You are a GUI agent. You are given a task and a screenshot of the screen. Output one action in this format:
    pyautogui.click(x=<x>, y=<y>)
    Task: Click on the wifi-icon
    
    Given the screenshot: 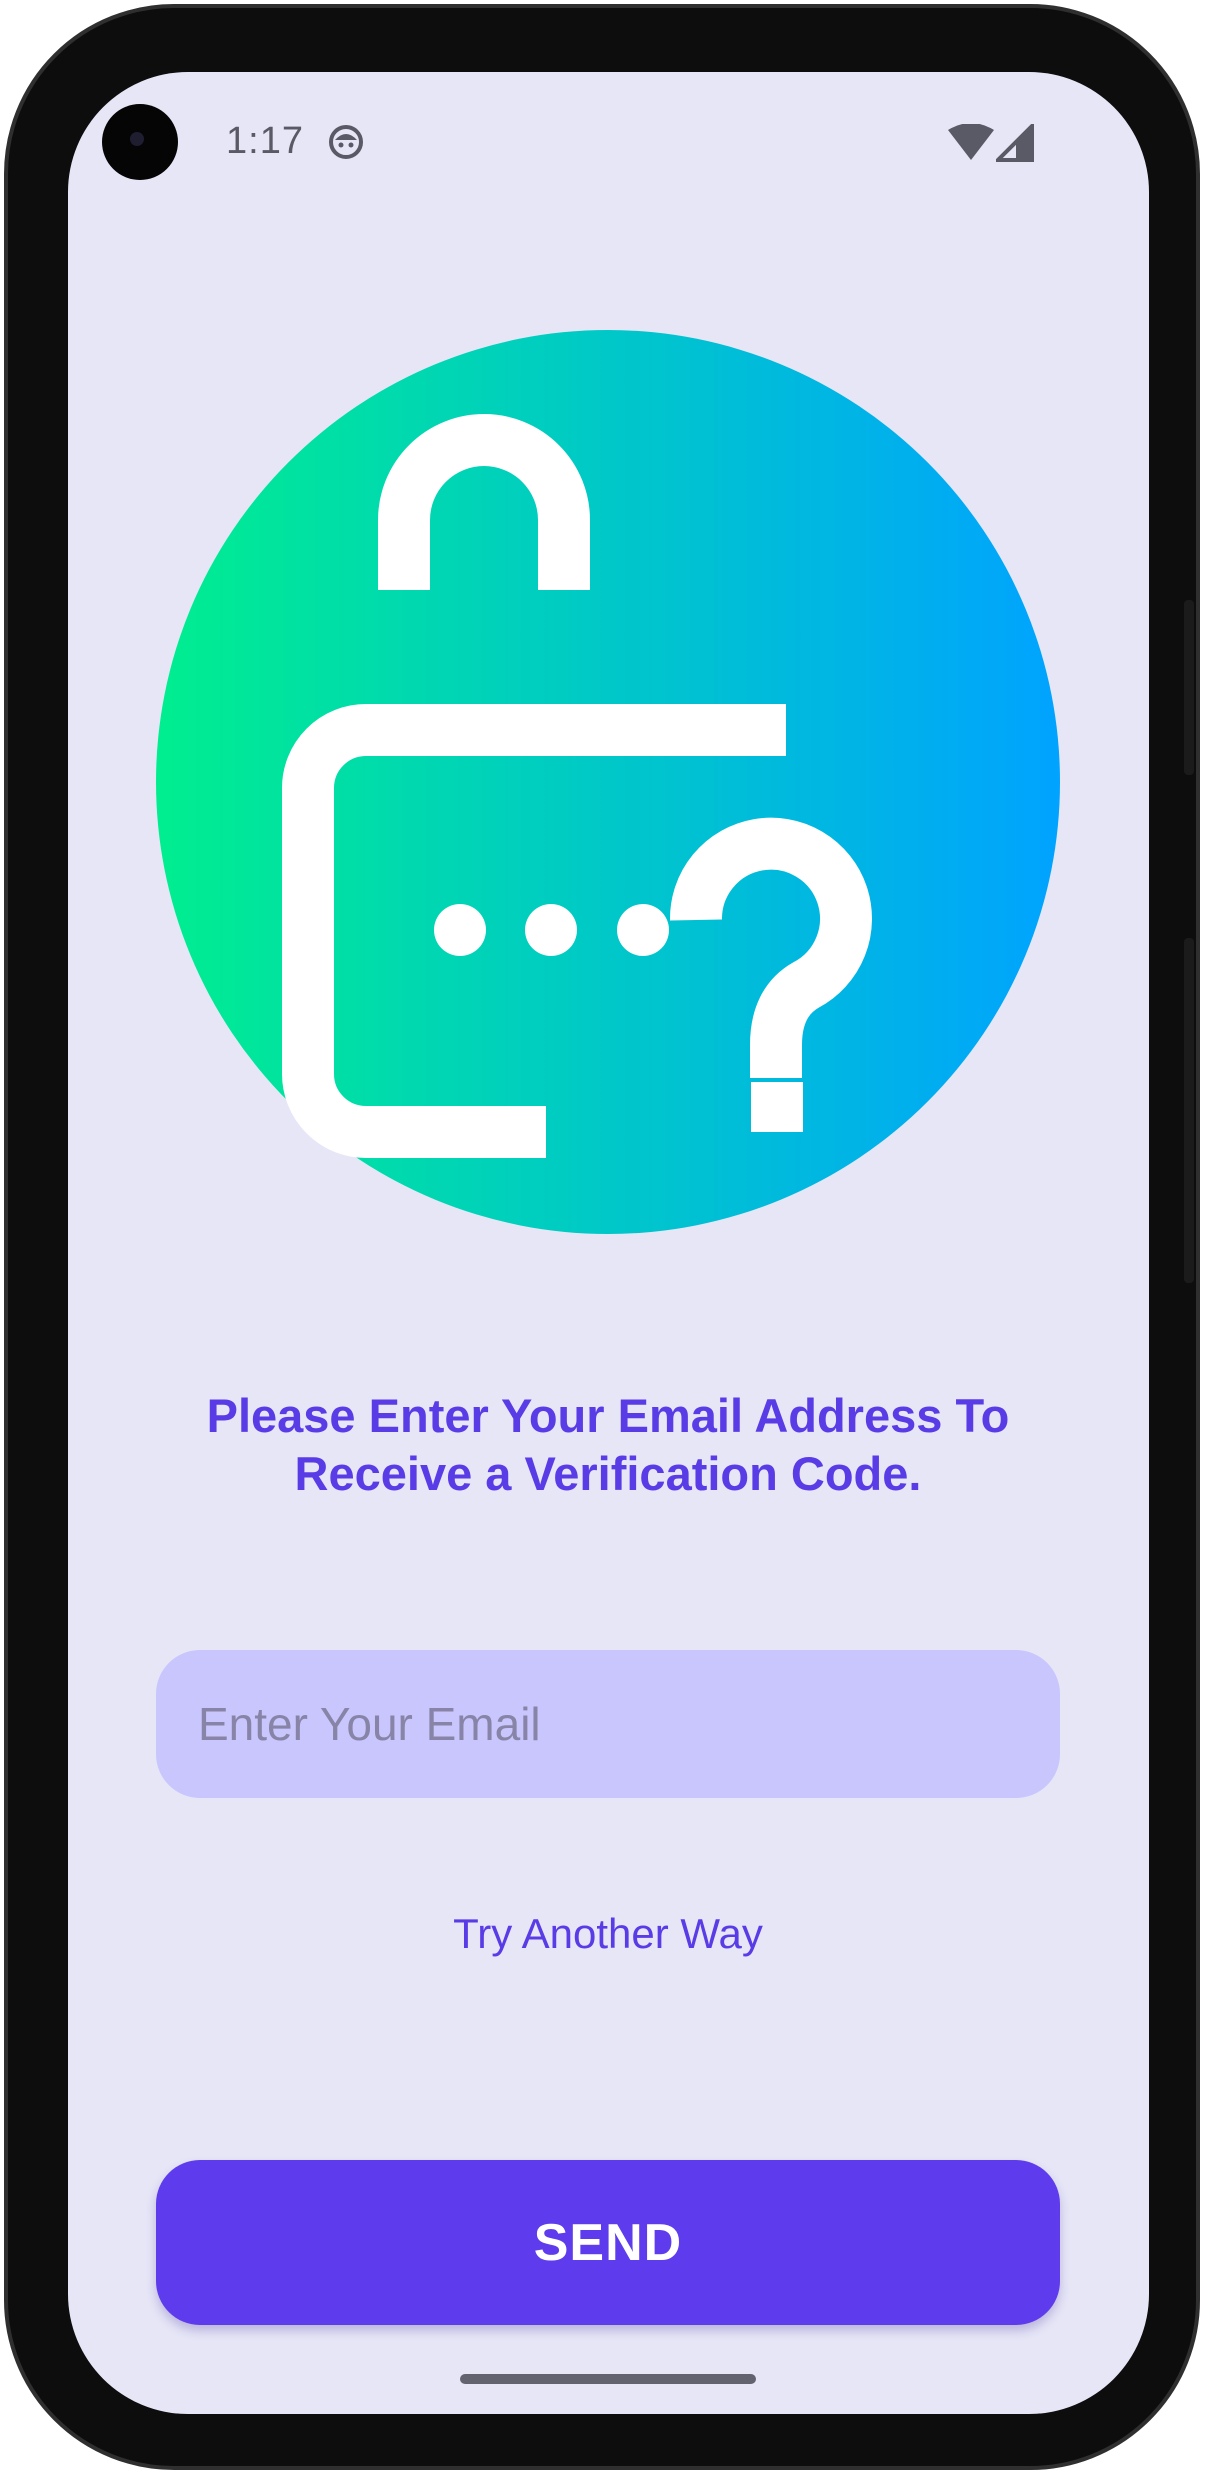 What is the action you would take?
    pyautogui.click(x=971, y=142)
    